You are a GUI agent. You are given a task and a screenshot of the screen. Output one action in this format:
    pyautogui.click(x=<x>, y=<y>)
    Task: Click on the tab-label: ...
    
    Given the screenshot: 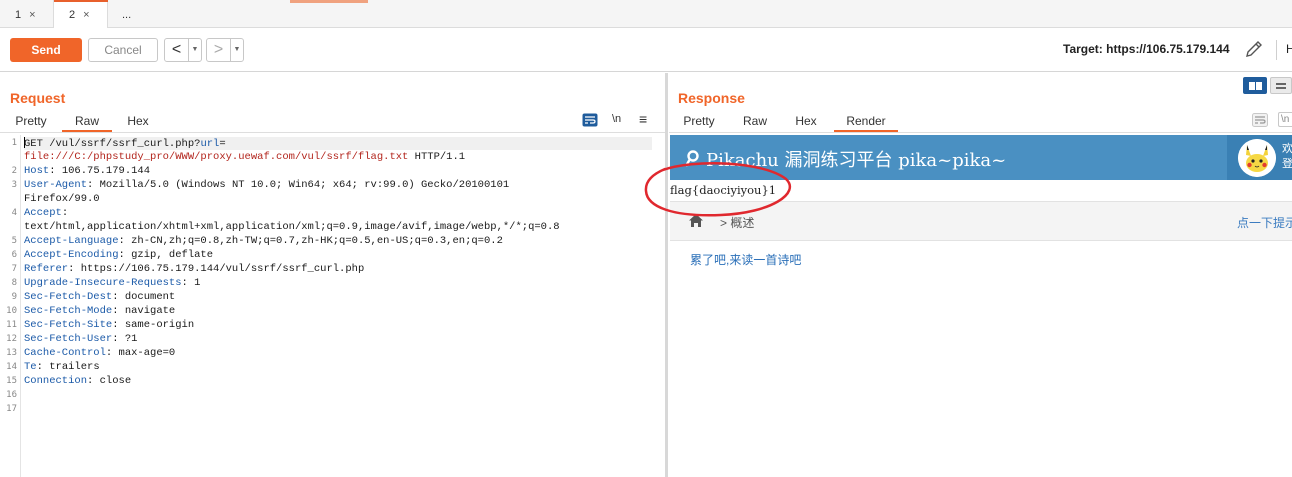 What is the action you would take?
    pyautogui.click(x=127, y=15)
    